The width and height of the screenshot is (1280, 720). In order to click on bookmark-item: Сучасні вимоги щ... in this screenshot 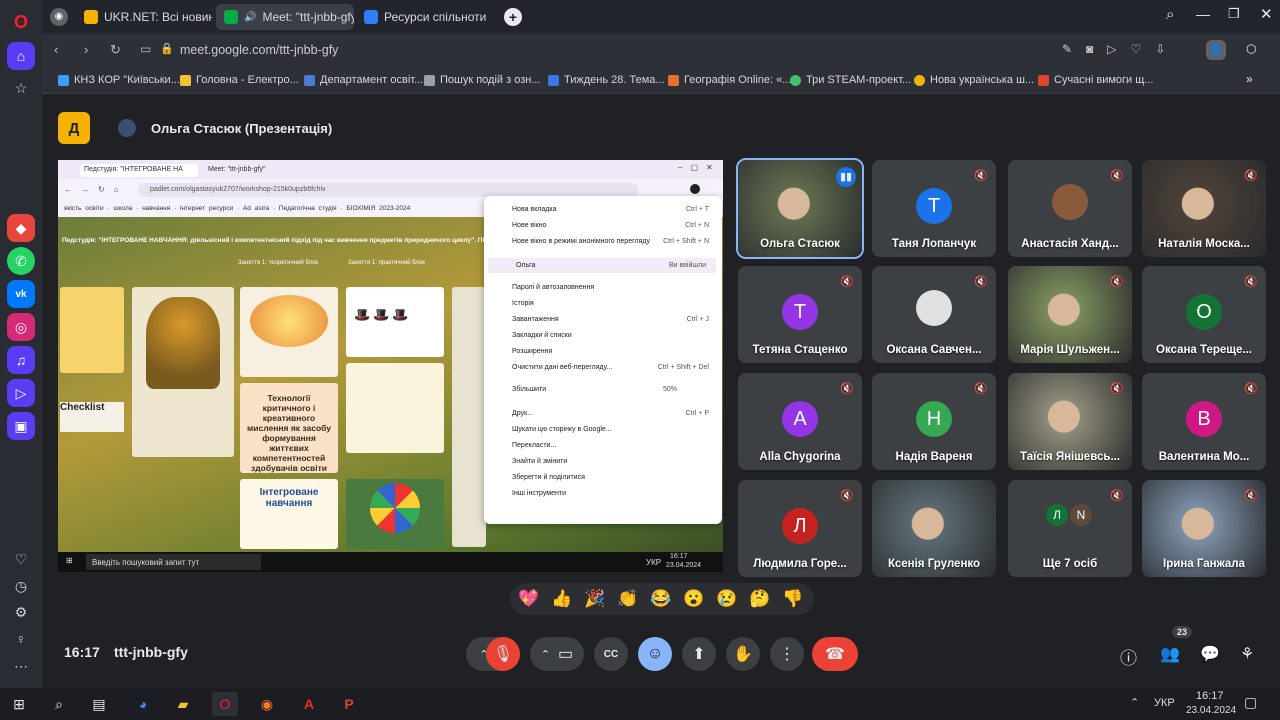, I will do `click(1095, 80)`.